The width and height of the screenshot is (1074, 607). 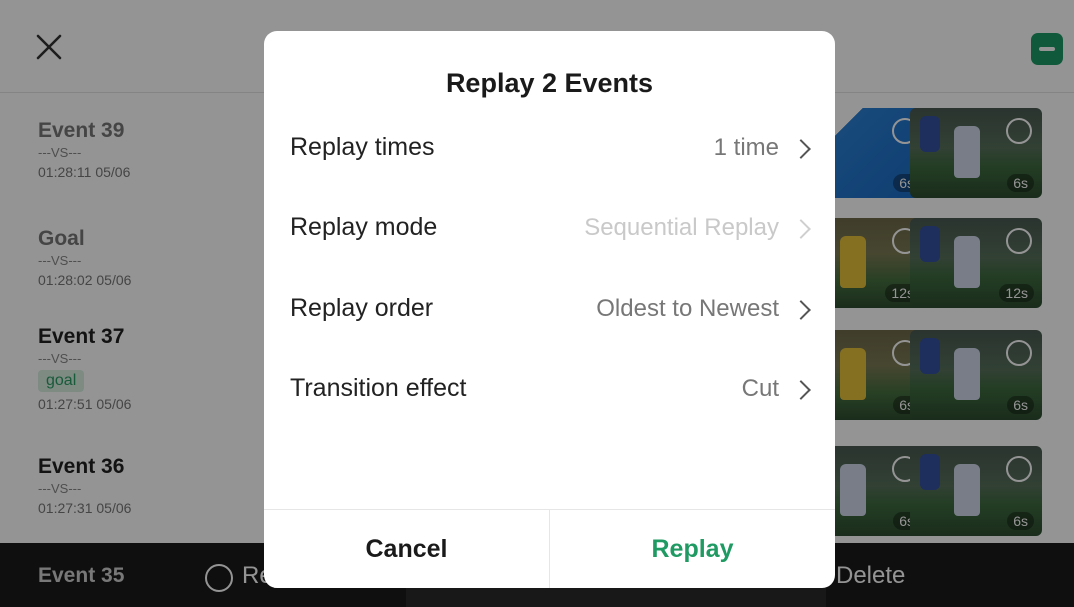 I want to click on option-label: Replay times, so click(x=362, y=147).